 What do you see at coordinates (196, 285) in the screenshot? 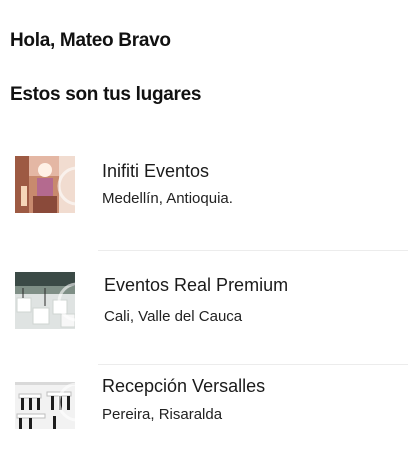
I see `venue-name: Eventos Real Premium` at bounding box center [196, 285].